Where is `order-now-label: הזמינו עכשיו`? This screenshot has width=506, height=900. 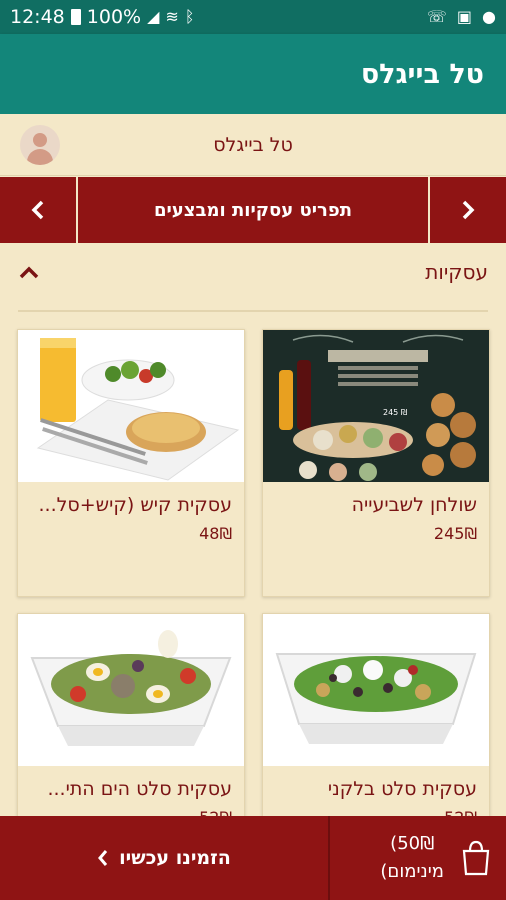 order-now-label: הזמינו עכשיו is located at coordinates (175, 858).